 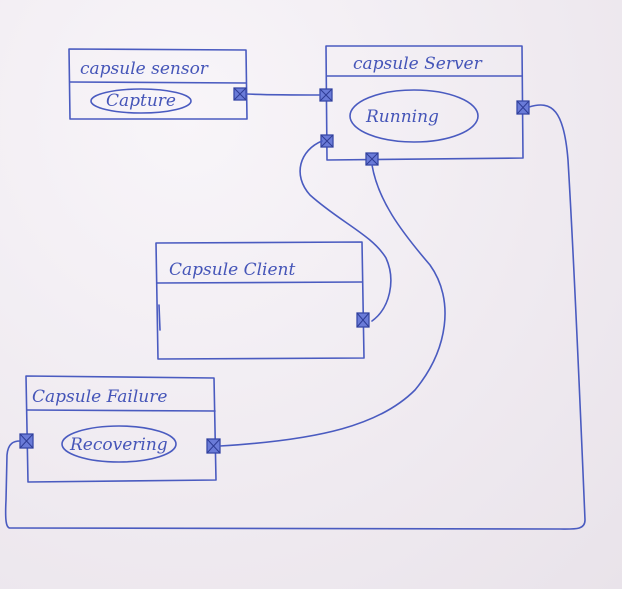 I want to click on capsule-server-state-label: Running, so click(x=402, y=117).